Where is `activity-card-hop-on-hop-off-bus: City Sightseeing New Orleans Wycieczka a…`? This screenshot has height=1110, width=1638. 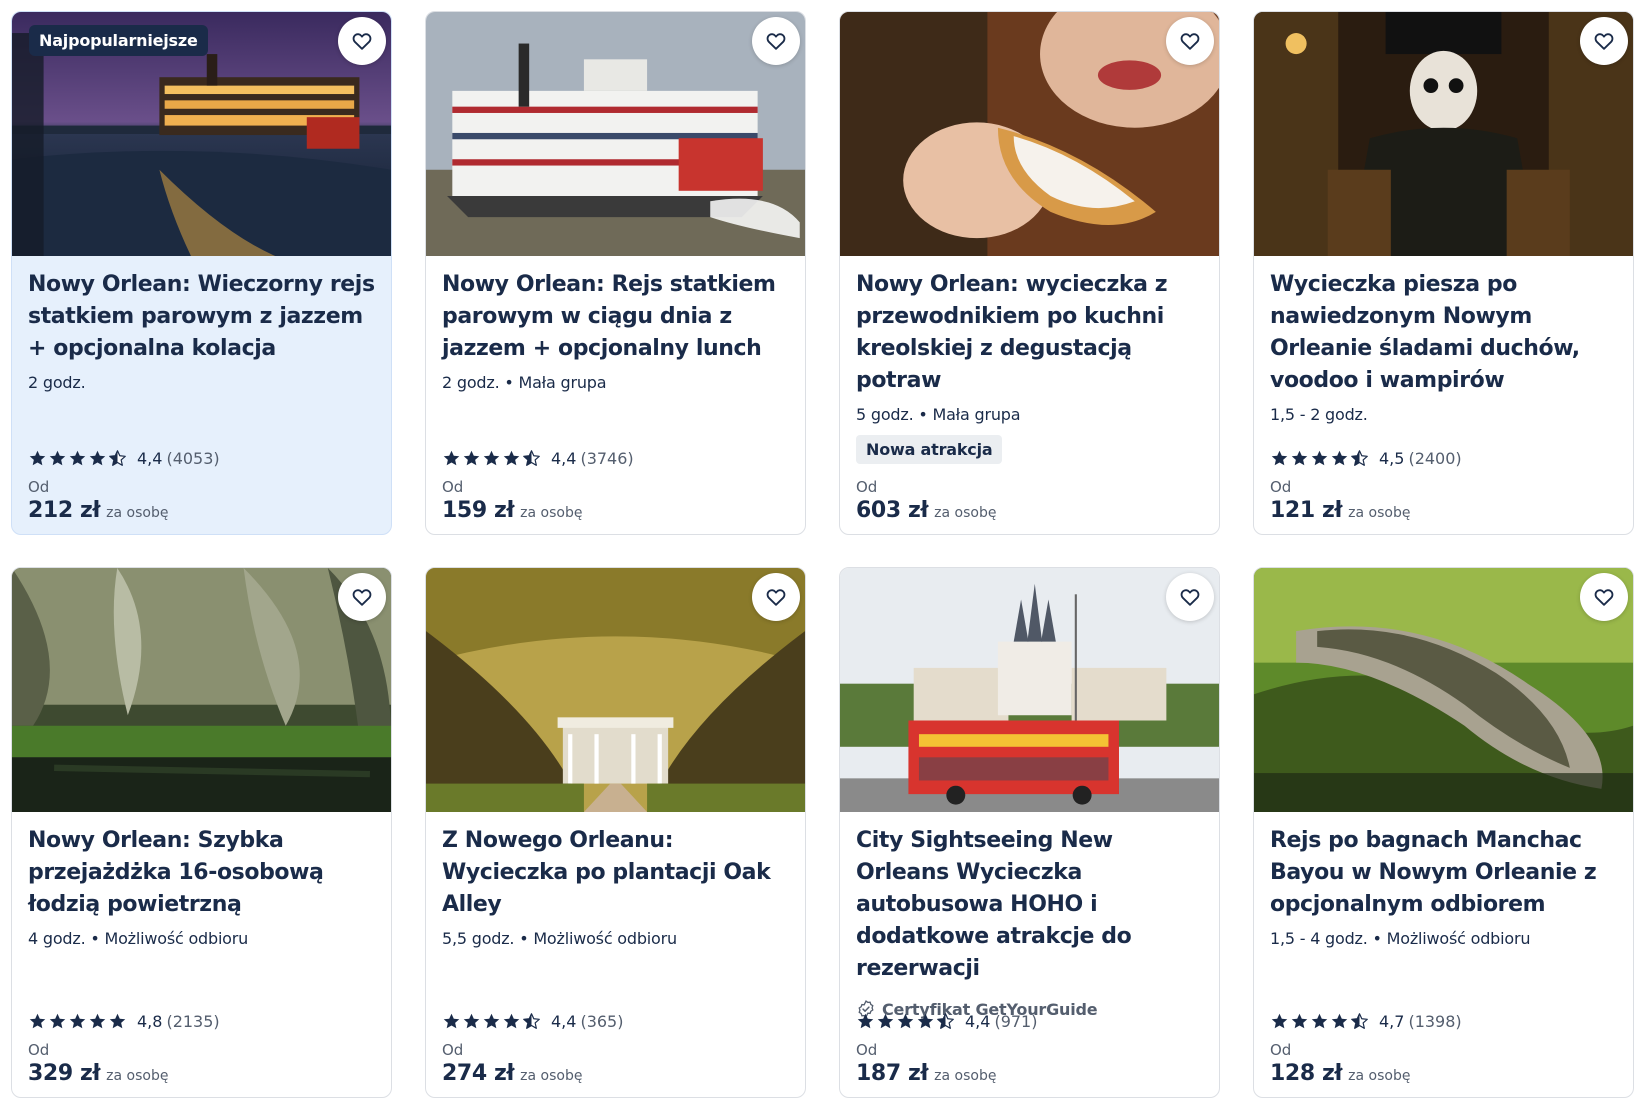 activity-card-hop-on-hop-off-bus: City Sightseeing New Orleans Wycieczka a… is located at coordinates (1029, 832).